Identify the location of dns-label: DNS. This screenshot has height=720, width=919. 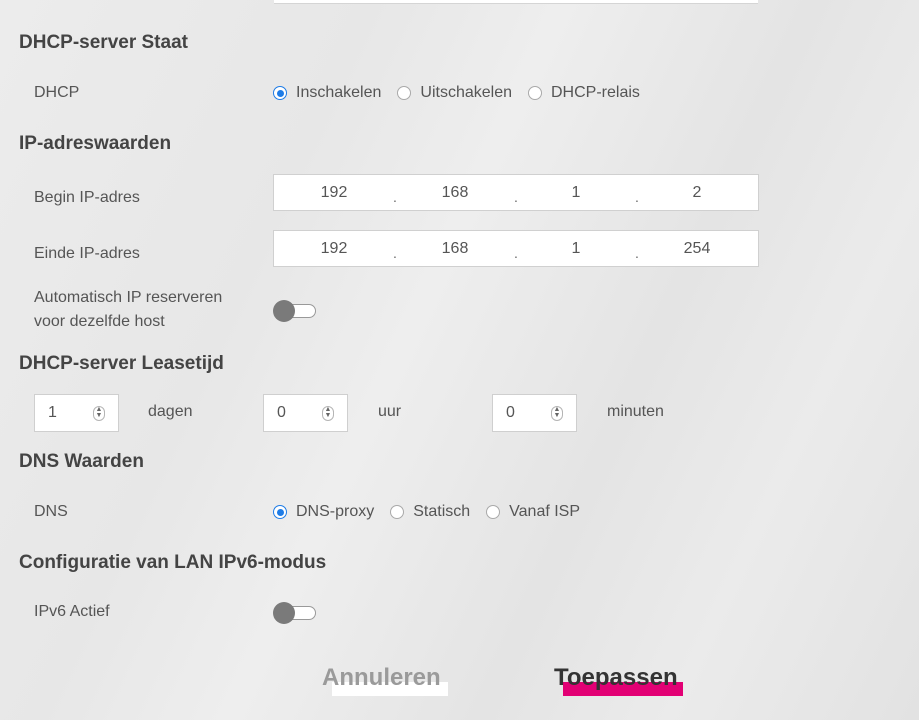
(51, 511).